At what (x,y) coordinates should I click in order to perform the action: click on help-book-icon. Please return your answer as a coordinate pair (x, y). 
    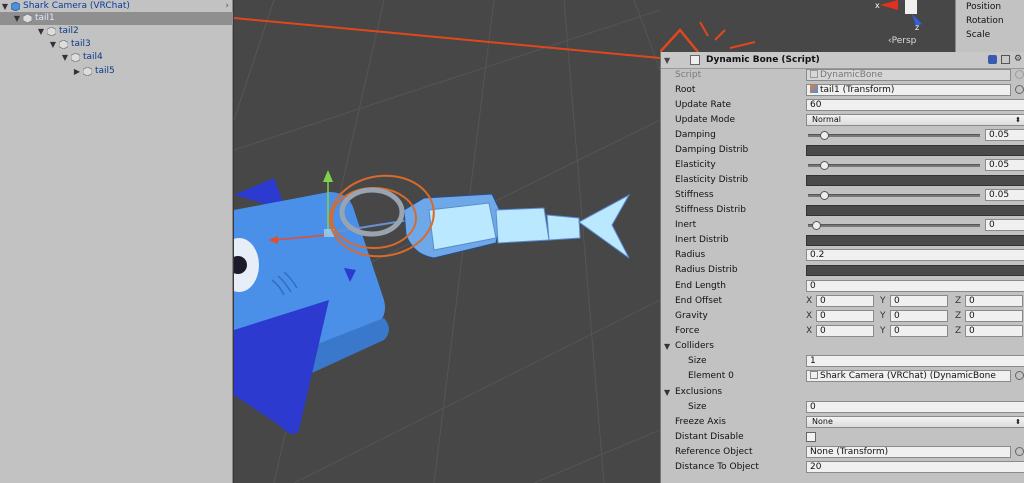
    Looking at the image, I should click on (992, 59).